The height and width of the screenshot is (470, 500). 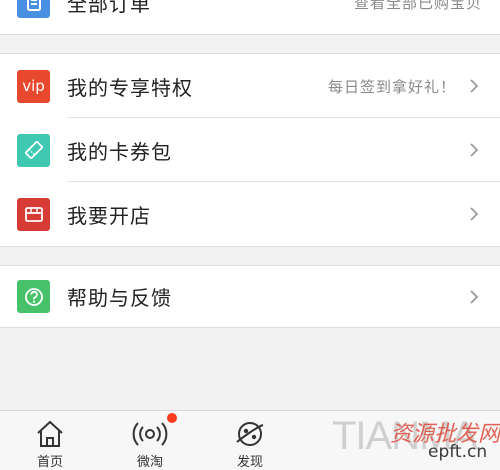 What do you see at coordinates (417, 6) in the screenshot?
I see `all-orders-hint: 查看全部已购宝贝` at bounding box center [417, 6].